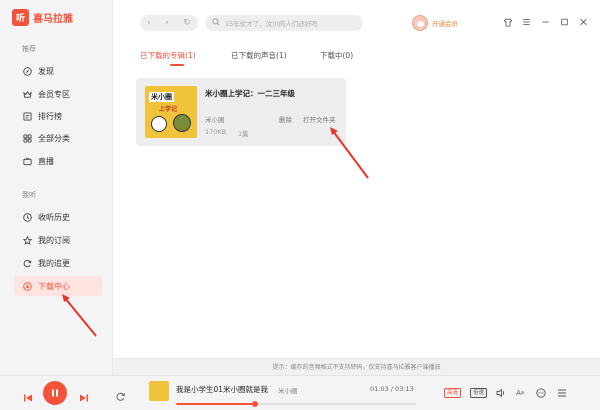 Image resolution: width=600 pixels, height=410 pixels. I want to click on history-nav: ‹ › ↻, so click(169, 23).